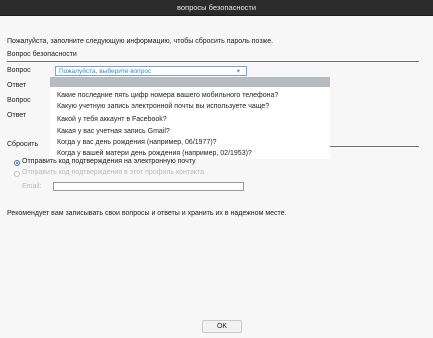 The width and height of the screenshot is (433, 338). Describe the element at coordinates (105, 71) in the screenshot. I see `question1-select-value: Пожалуйста, выберите вопрос` at that location.